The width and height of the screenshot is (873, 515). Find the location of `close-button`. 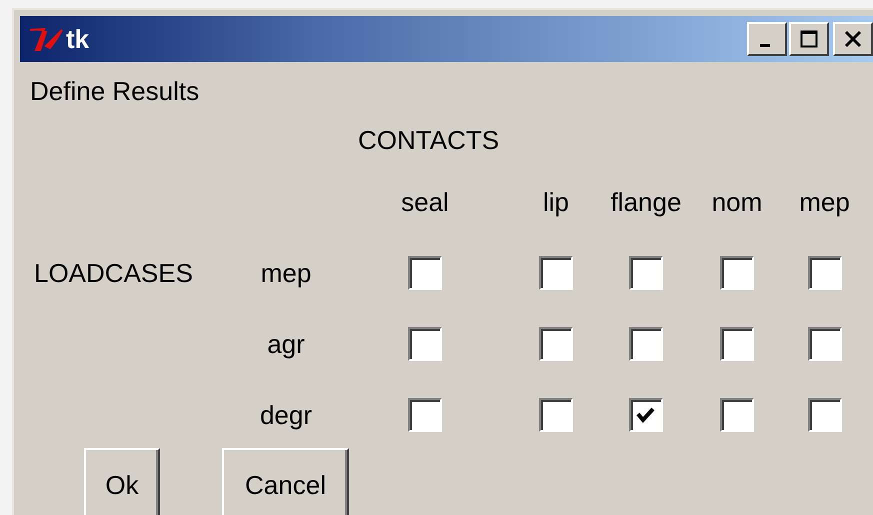

close-button is located at coordinates (853, 39).